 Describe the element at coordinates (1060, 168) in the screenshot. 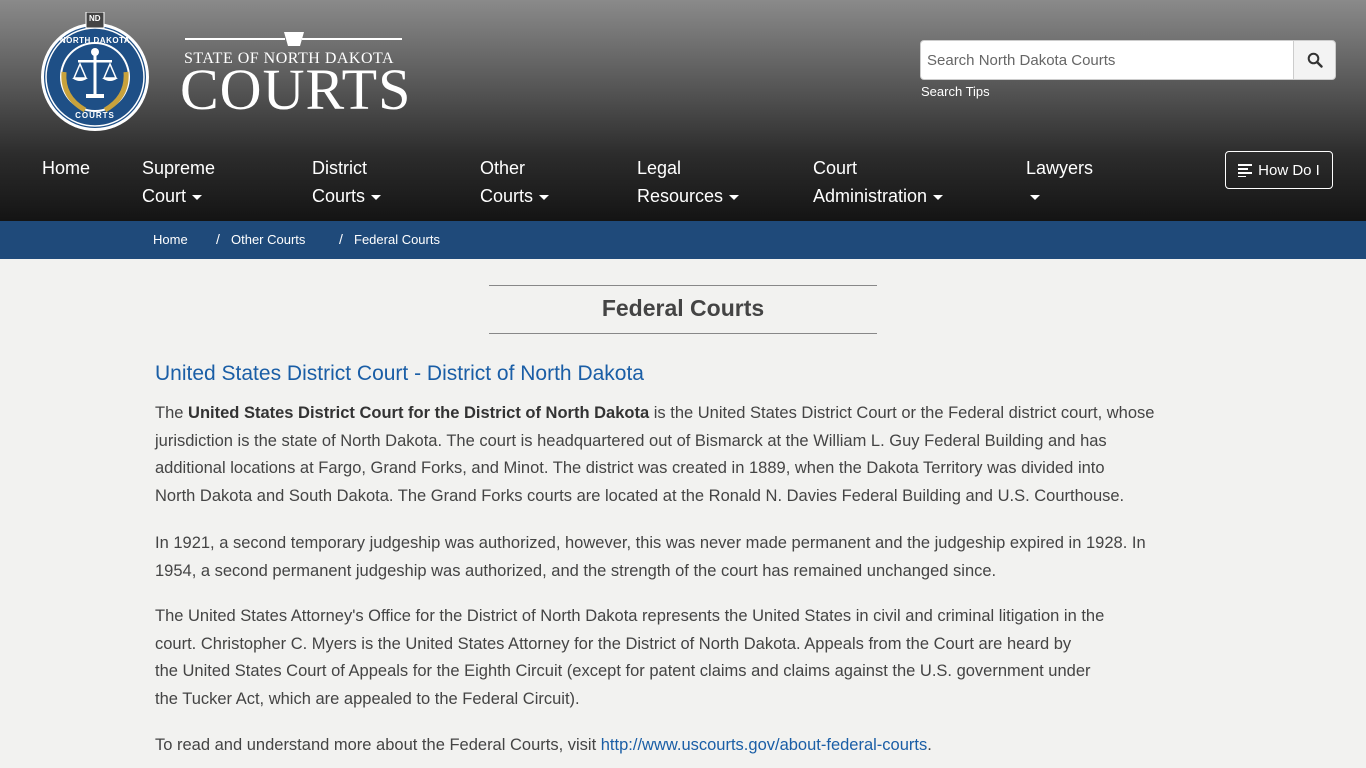

I see `nav-label-line1: Lawyers` at that location.